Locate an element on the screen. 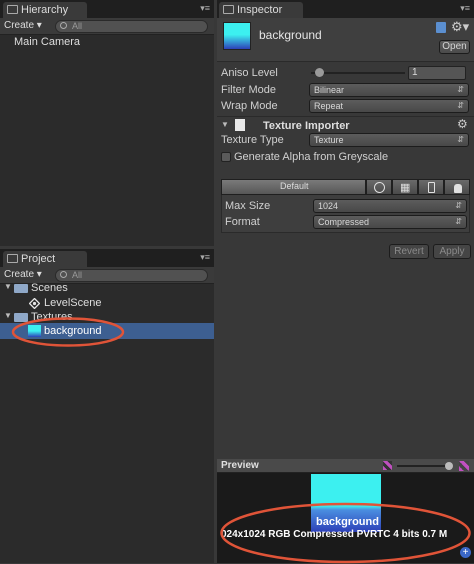 The image size is (474, 564). open-label: Open is located at coordinates (454, 46).